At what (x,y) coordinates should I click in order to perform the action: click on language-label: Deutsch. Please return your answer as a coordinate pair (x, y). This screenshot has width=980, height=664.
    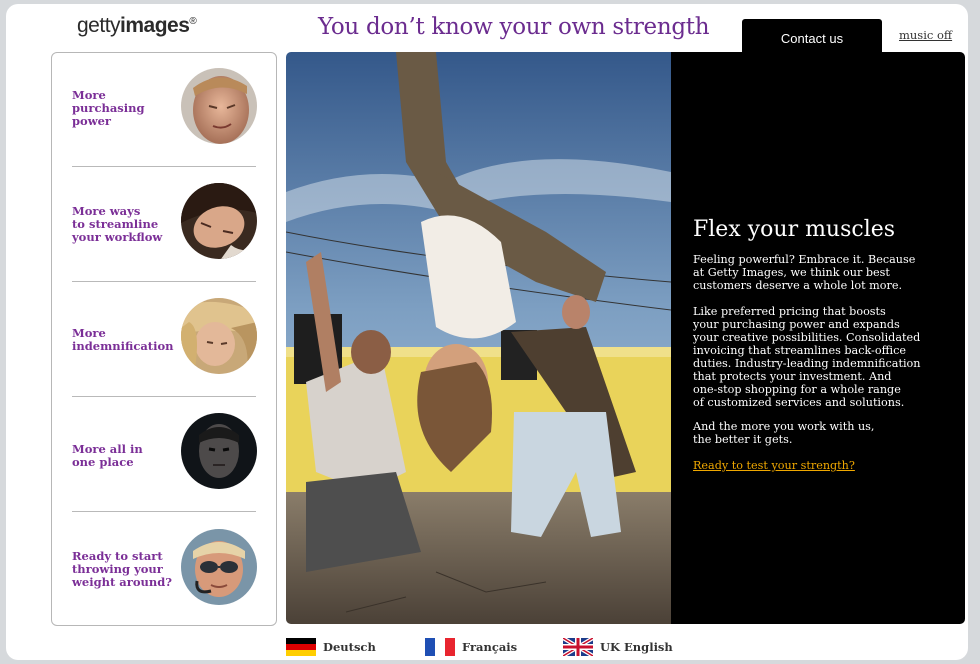
    Looking at the image, I should click on (349, 647).